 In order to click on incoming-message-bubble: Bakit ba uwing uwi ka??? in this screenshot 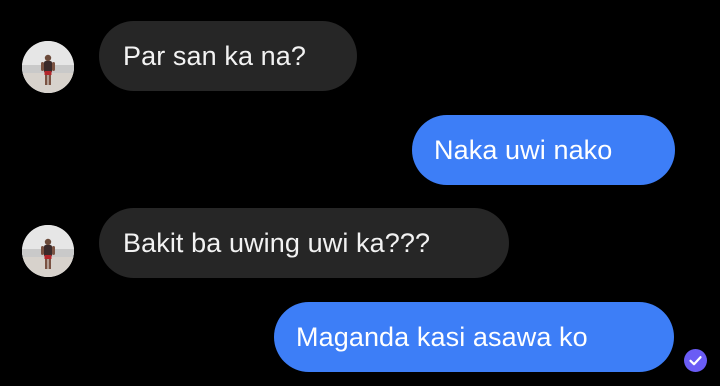, I will do `click(304, 243)`.